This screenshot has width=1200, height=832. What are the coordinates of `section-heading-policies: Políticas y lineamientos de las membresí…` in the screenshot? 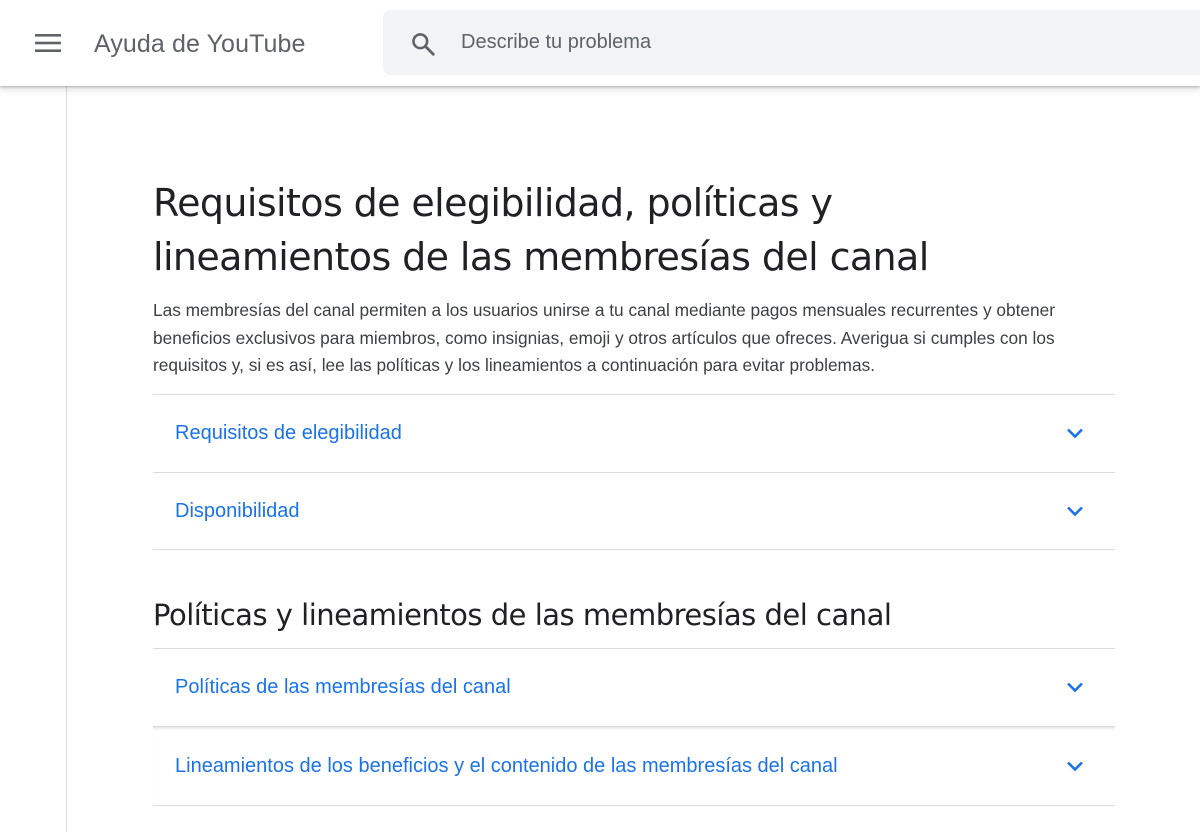 It's located at (522, 615).